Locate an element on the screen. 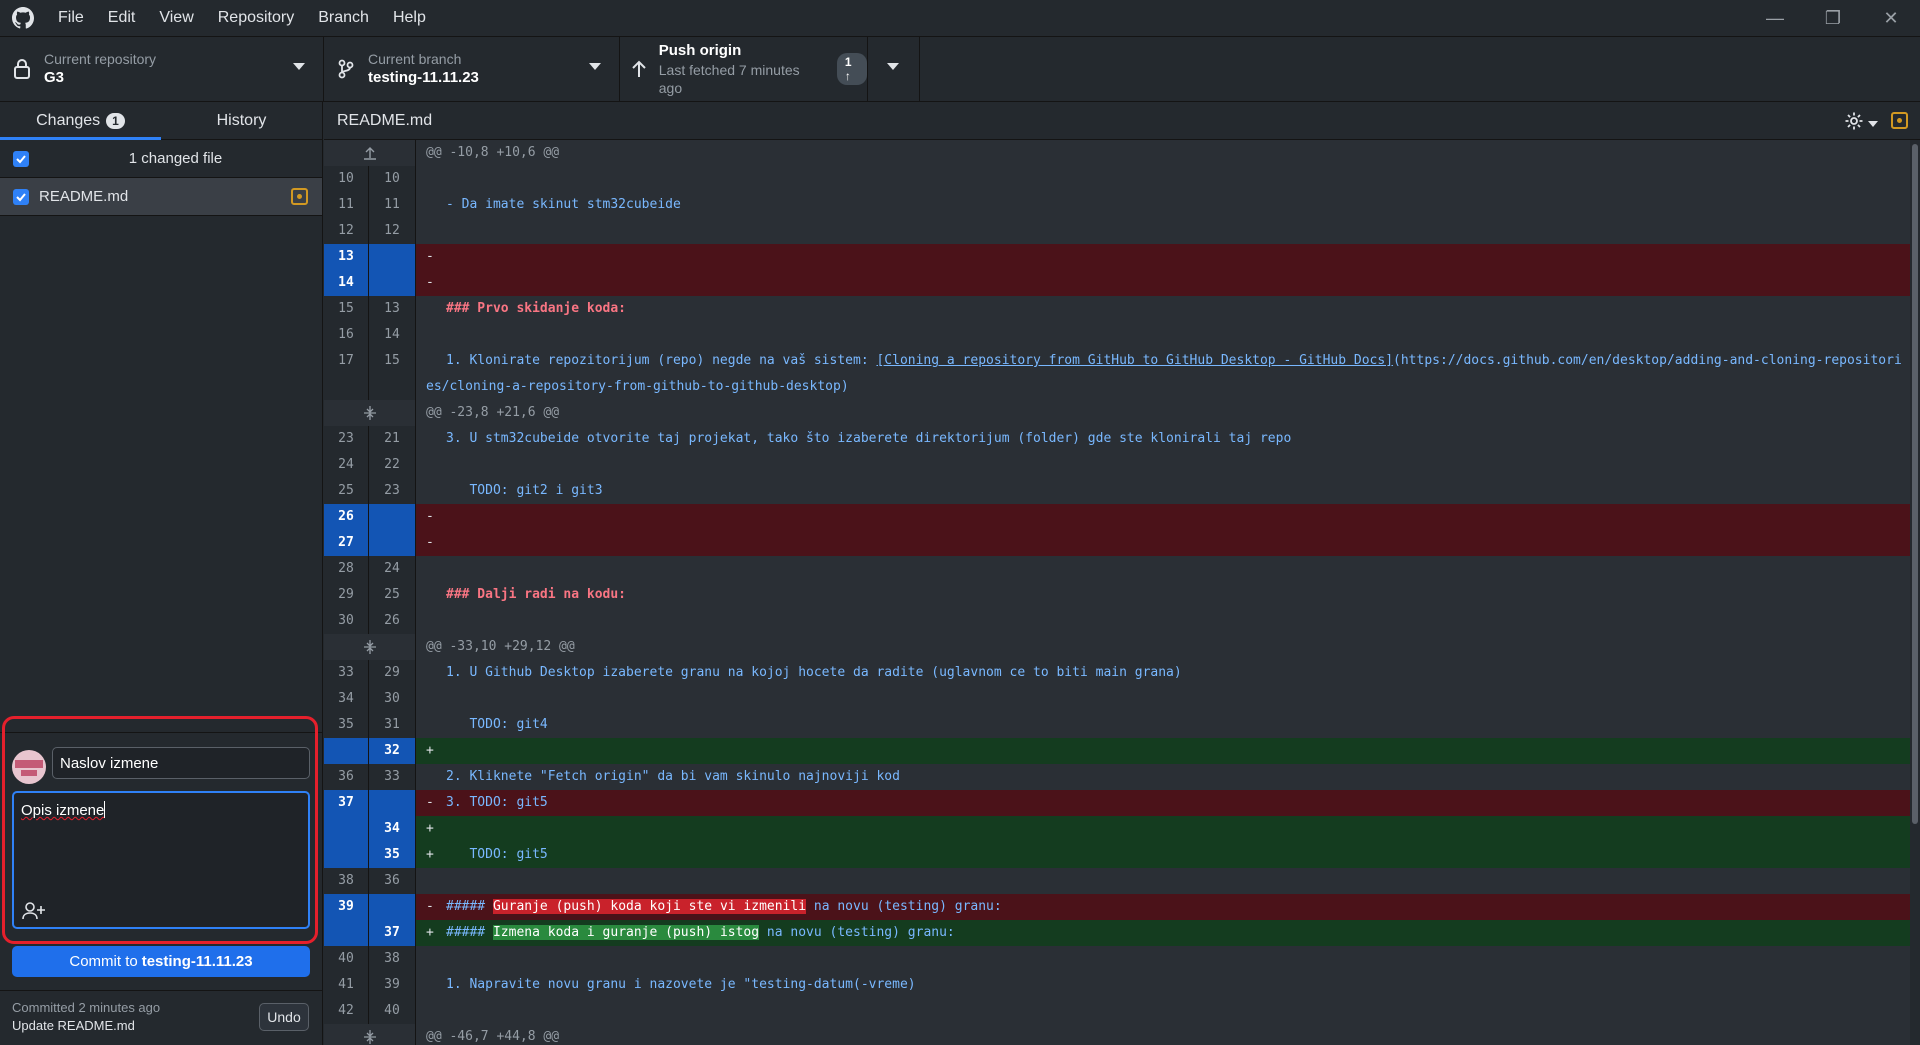 The height and width of the screenshot is (1045, 1920). commit-summary-input: Naslov izmene is located at coordinates (181, 763).